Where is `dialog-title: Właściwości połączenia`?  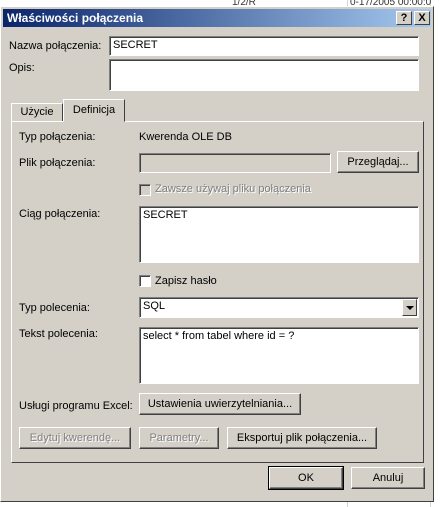 dialog-title: Właściwości połączenia is located at coordinates (75, 18).